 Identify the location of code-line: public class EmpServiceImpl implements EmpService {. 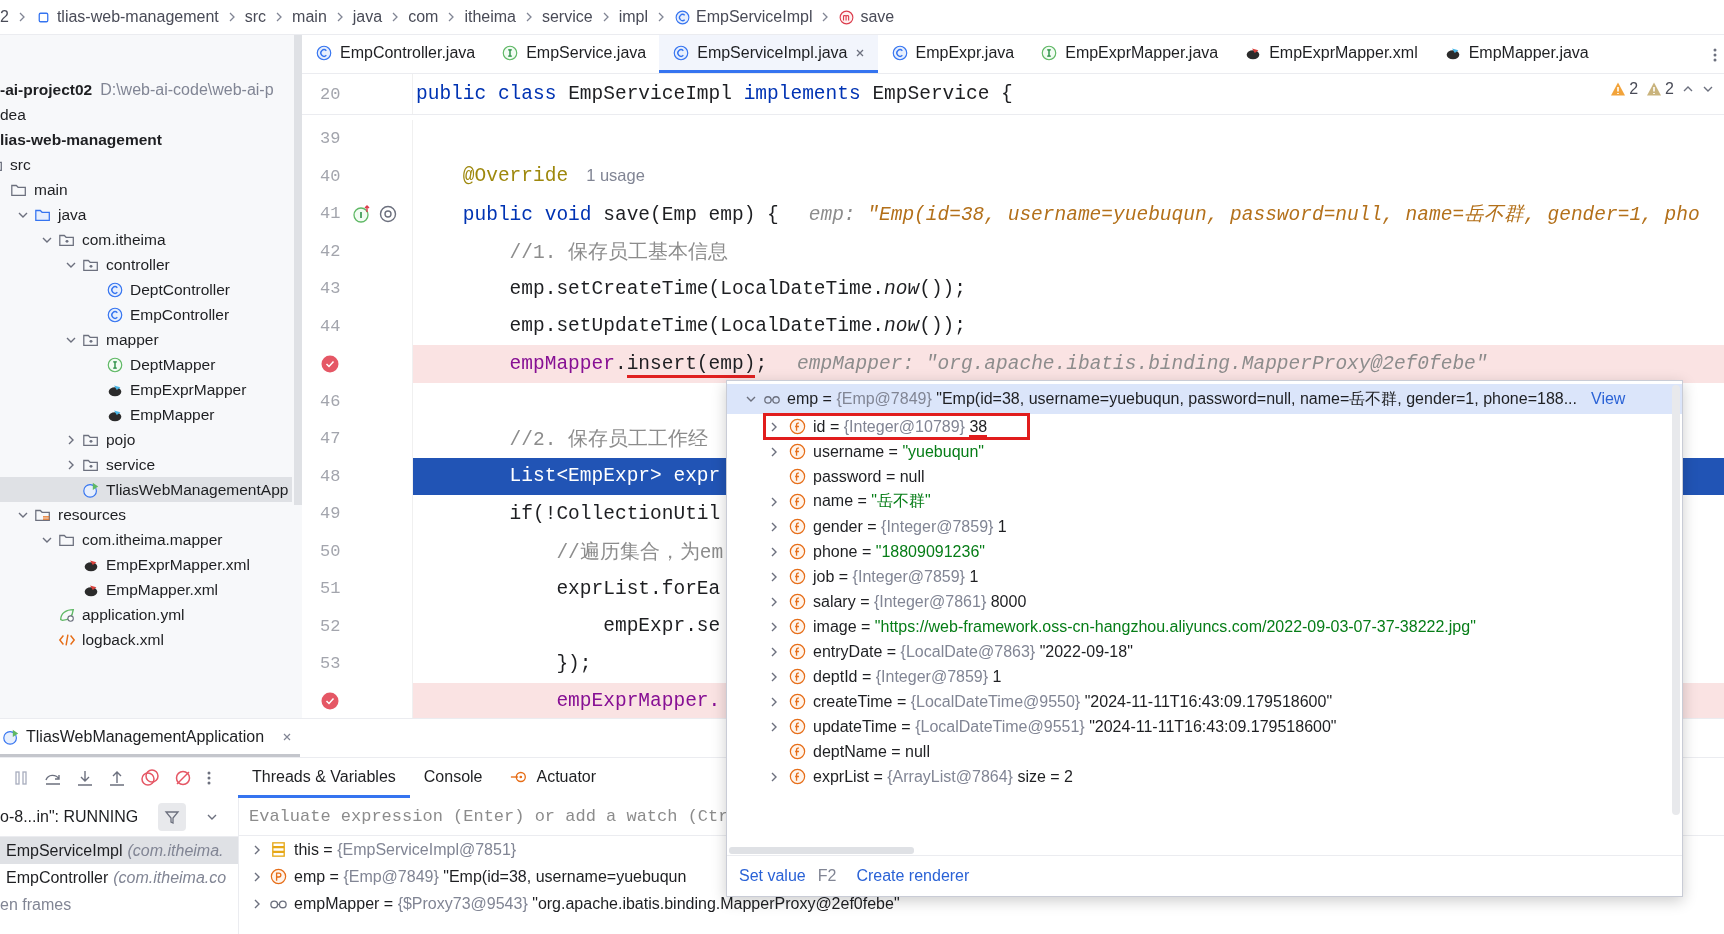
(714, 94).